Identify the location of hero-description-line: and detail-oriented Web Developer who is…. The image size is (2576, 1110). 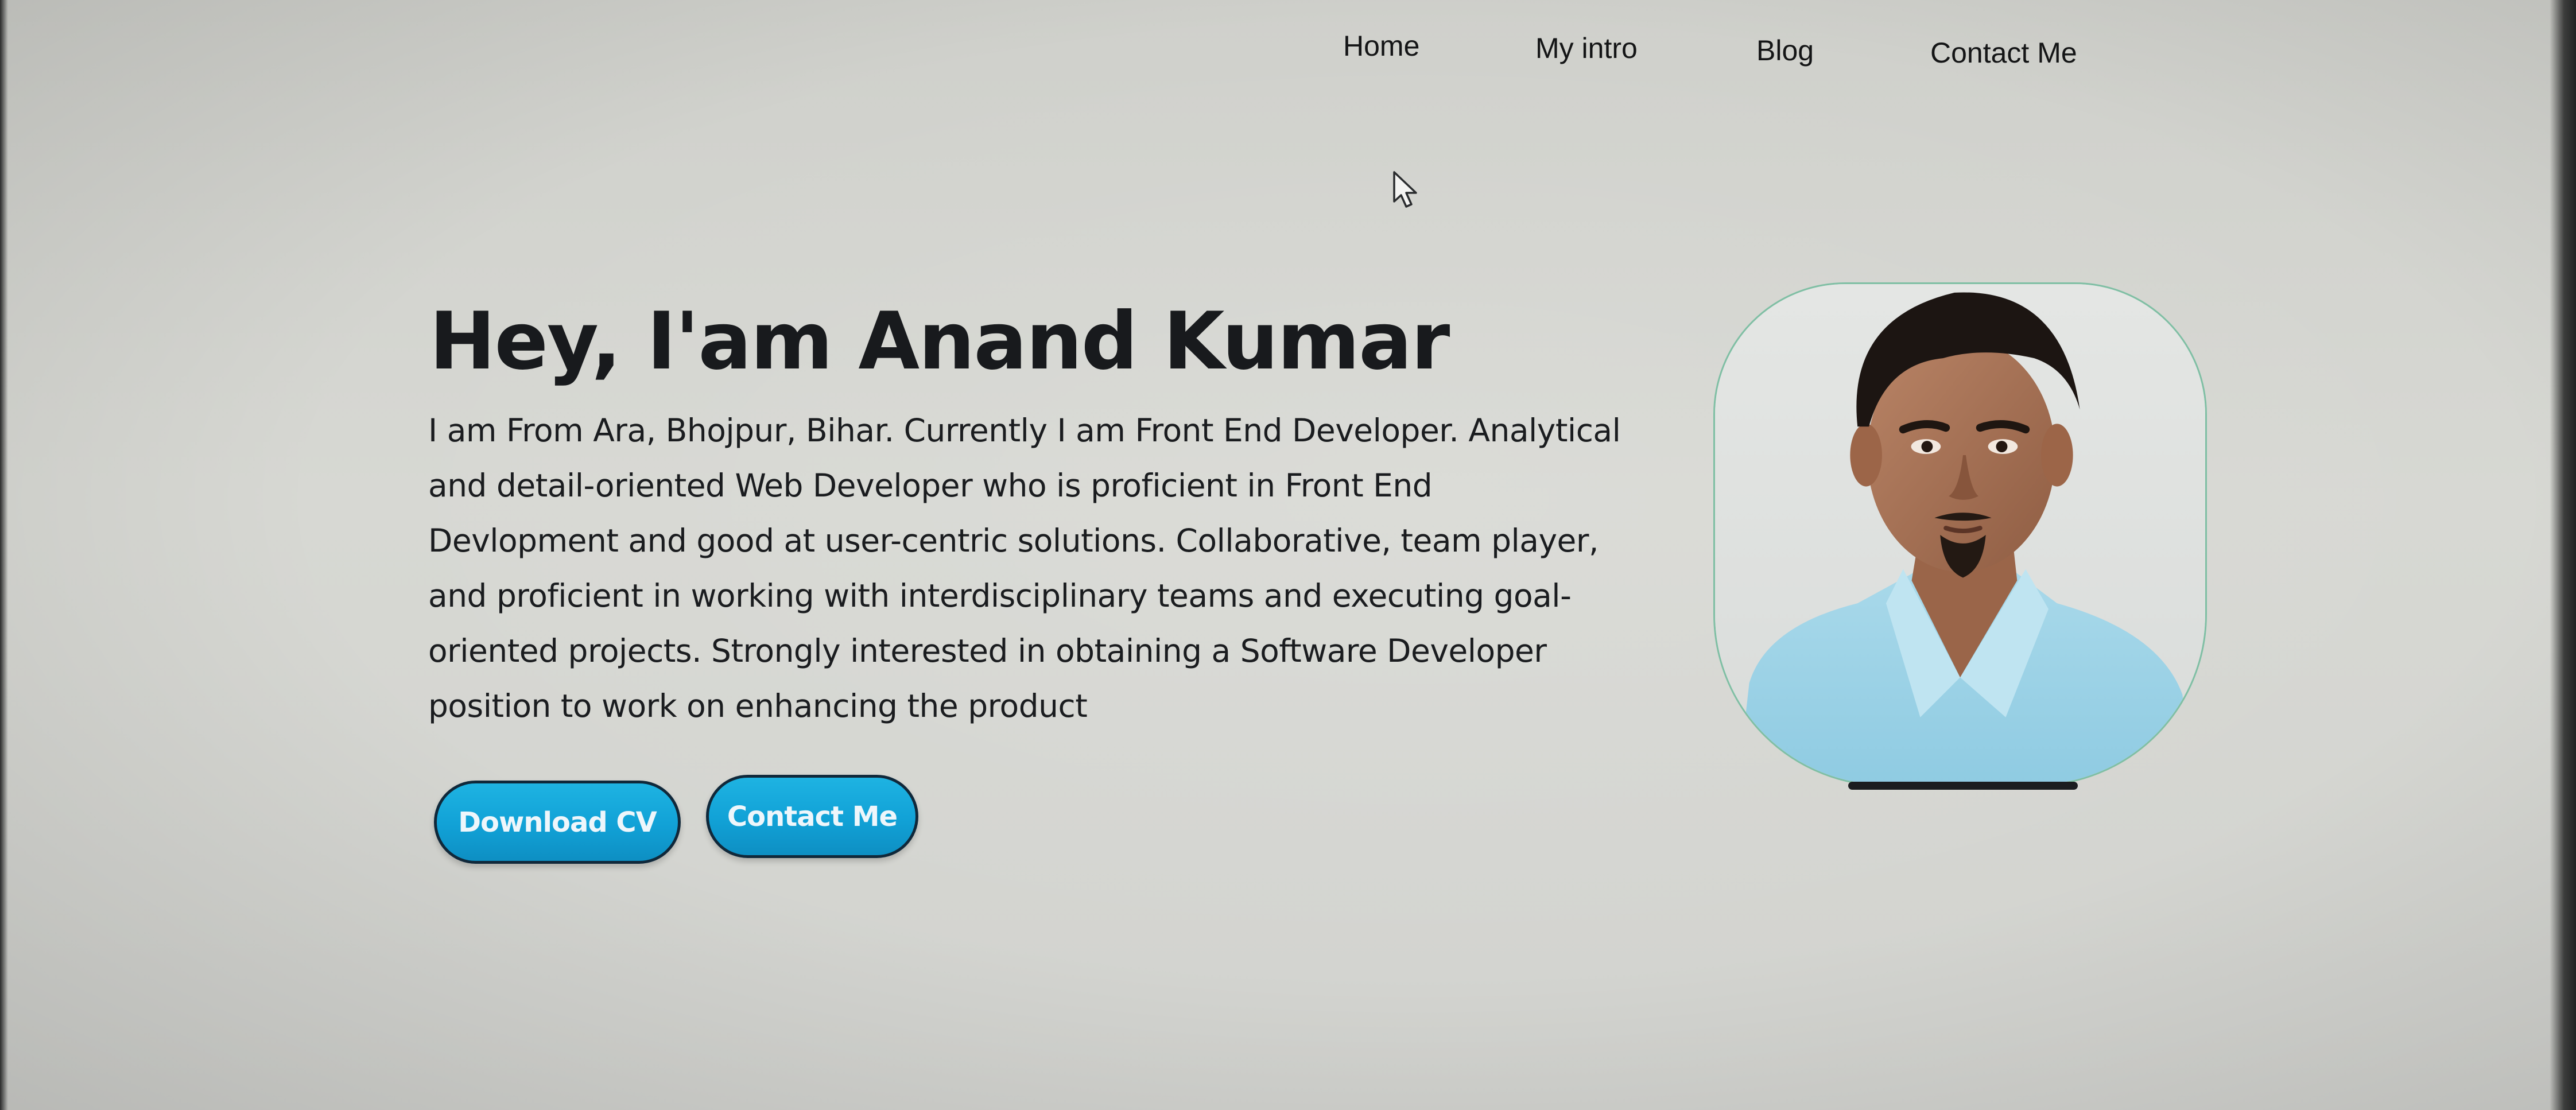
(930, 485).